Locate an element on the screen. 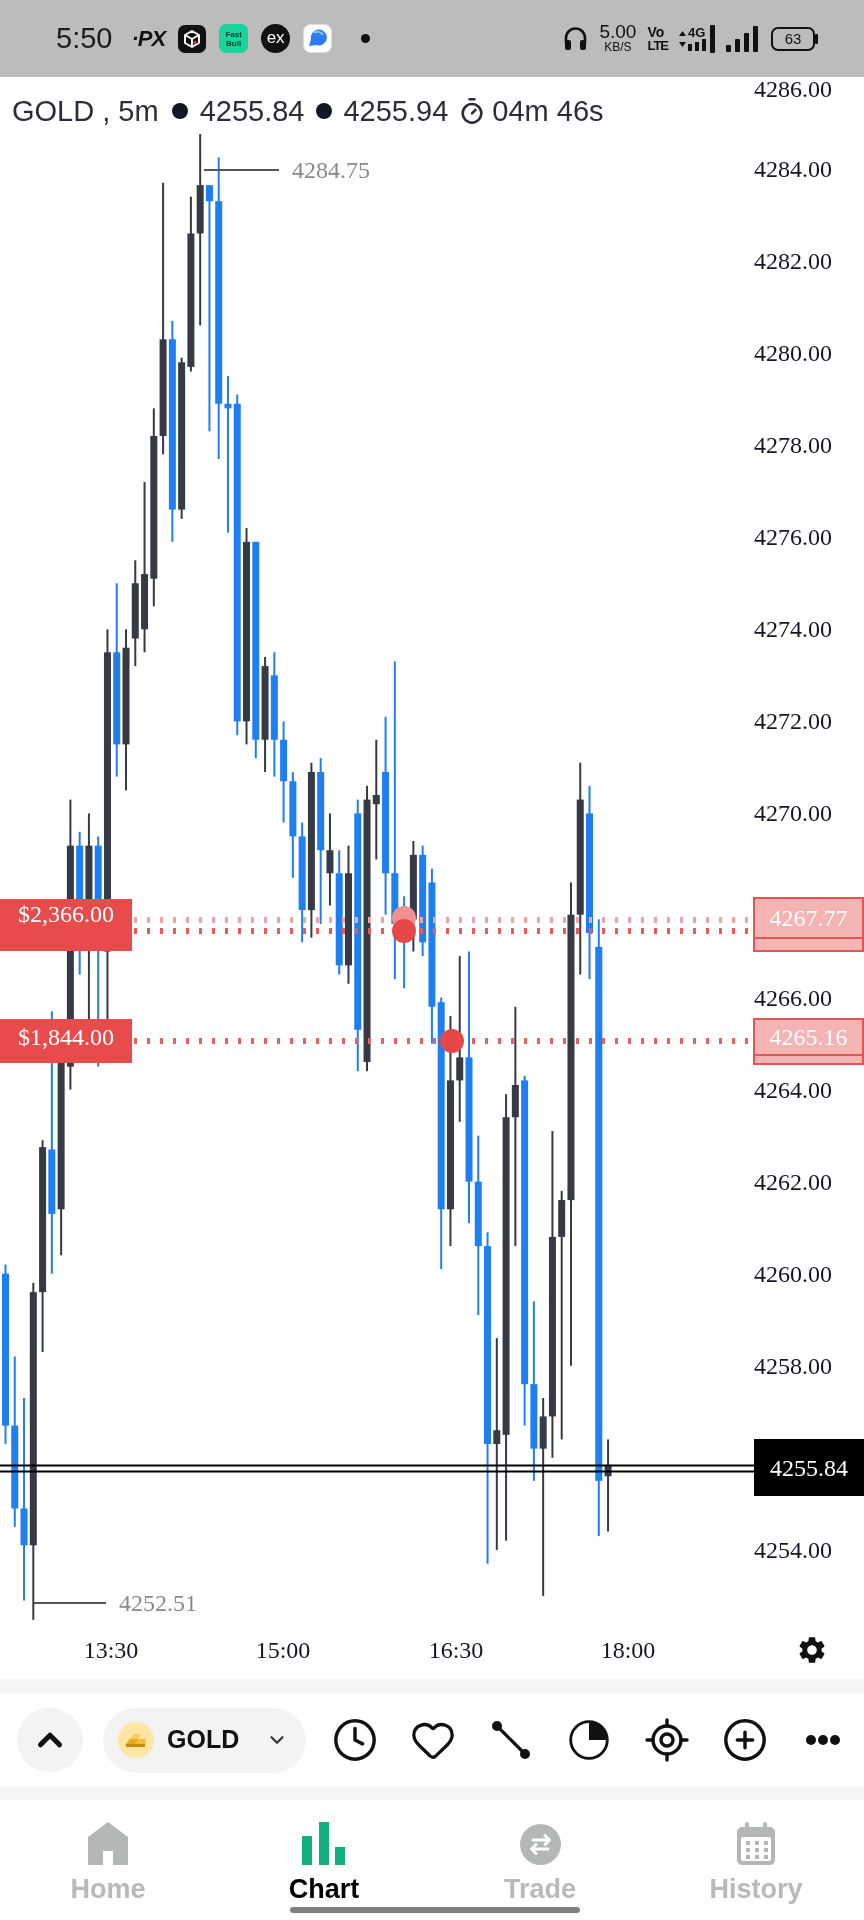 The width and height of the screenshot is (864, 1920). price-axis-label: 4262.00 is located at coordinates (793, 1181).